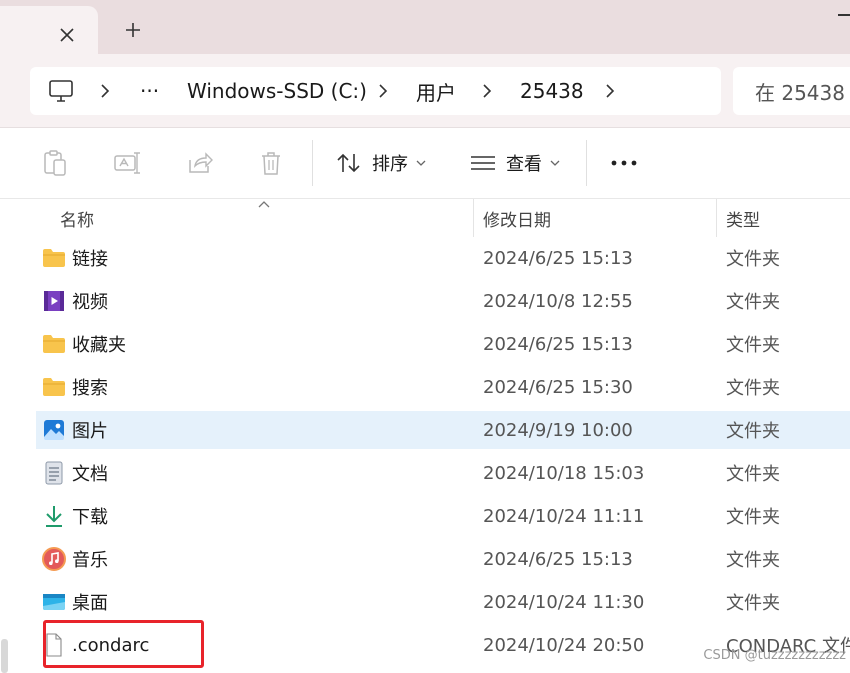  Describe the element at coordinates (390, 164) in the screenshot. I see `sort-label: 排序` at that location.